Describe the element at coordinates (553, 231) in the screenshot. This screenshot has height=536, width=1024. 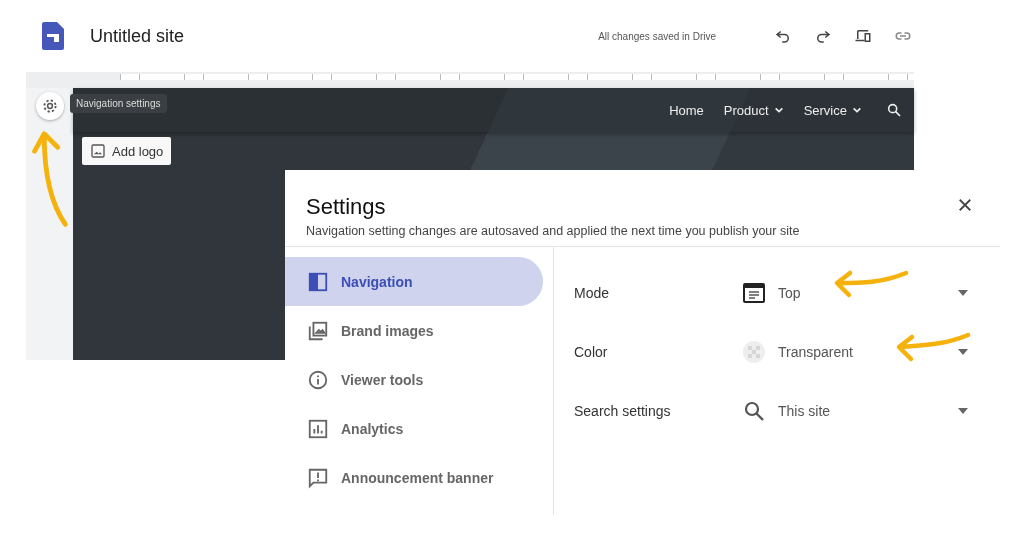
I see `dialog-subtitle: Navigation setting changes are autosaved and applied the next time you publish your site` at that location.